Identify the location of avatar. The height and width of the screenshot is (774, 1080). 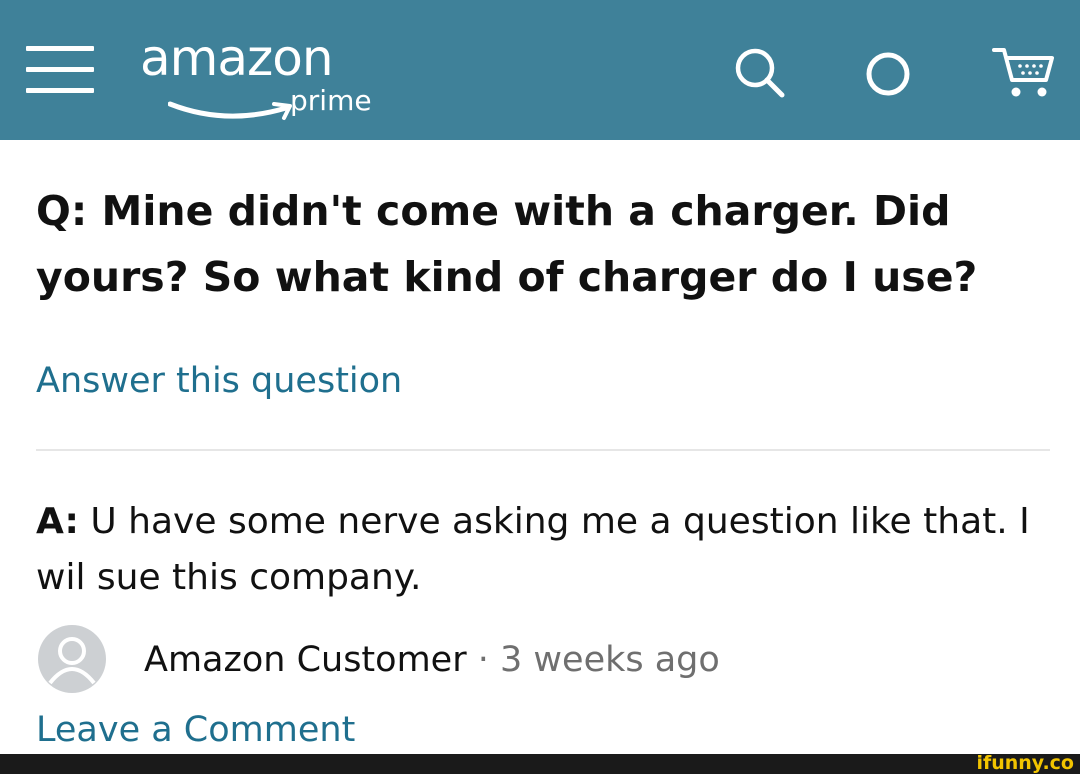
(72, 659).